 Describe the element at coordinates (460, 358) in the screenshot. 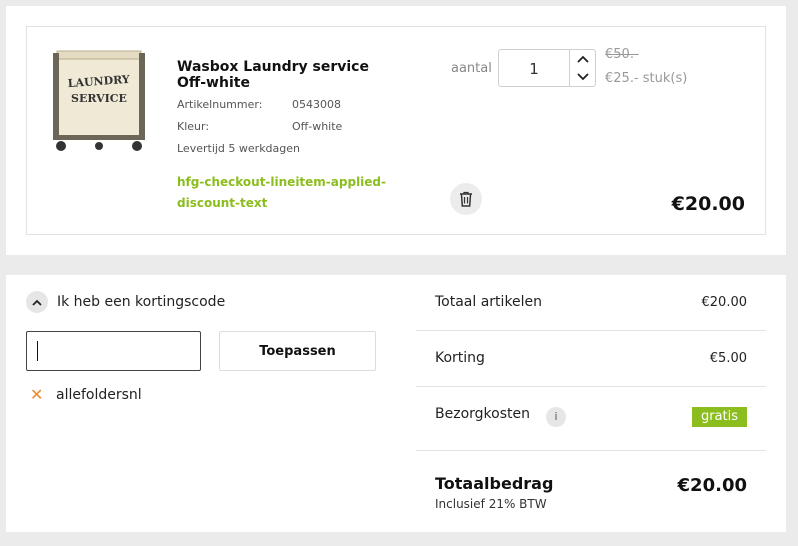

I see `discount-label: Korting` at that location.